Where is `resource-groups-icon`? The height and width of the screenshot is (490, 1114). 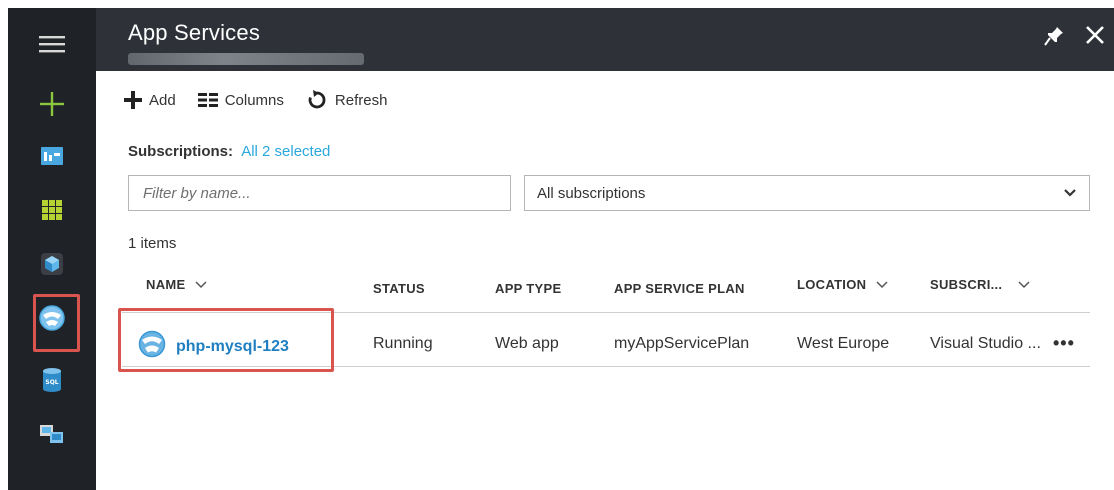 resource-groups-icon is located at coordinates (52, 264).